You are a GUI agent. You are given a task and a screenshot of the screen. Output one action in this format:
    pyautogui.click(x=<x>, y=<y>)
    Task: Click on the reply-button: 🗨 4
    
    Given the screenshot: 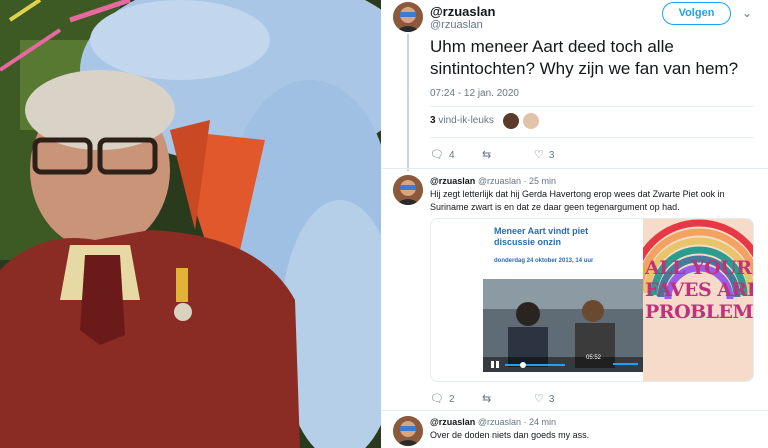 What is the action you would take?
    pyautogui.click(x=442, y=154)
    